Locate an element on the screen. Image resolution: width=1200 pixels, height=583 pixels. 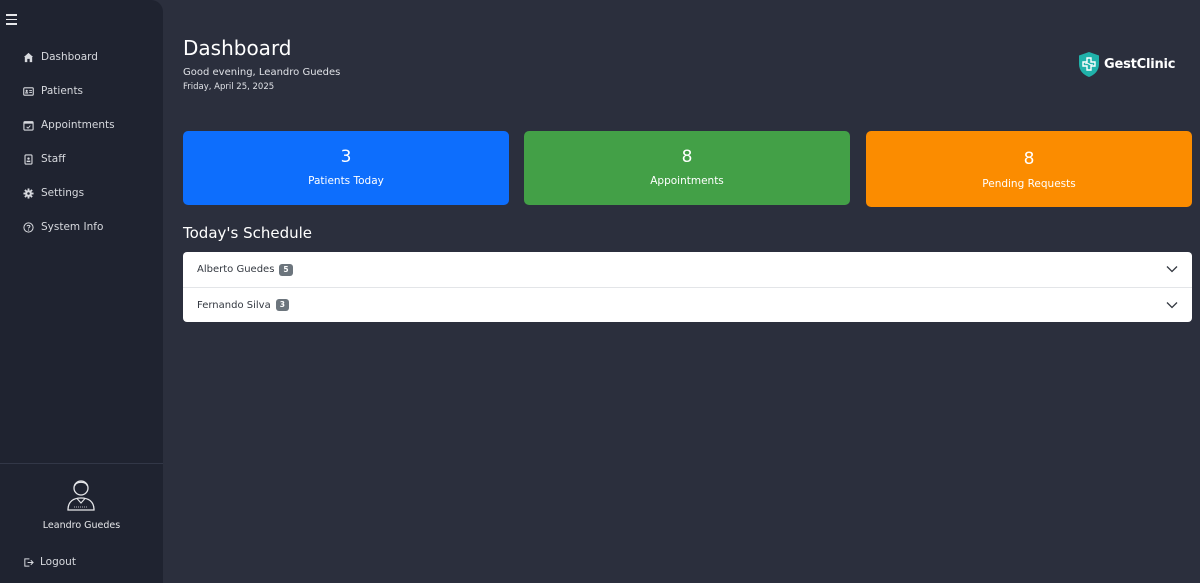
doctor-name: Alberto Guedes is located at coordinates (236, 269).